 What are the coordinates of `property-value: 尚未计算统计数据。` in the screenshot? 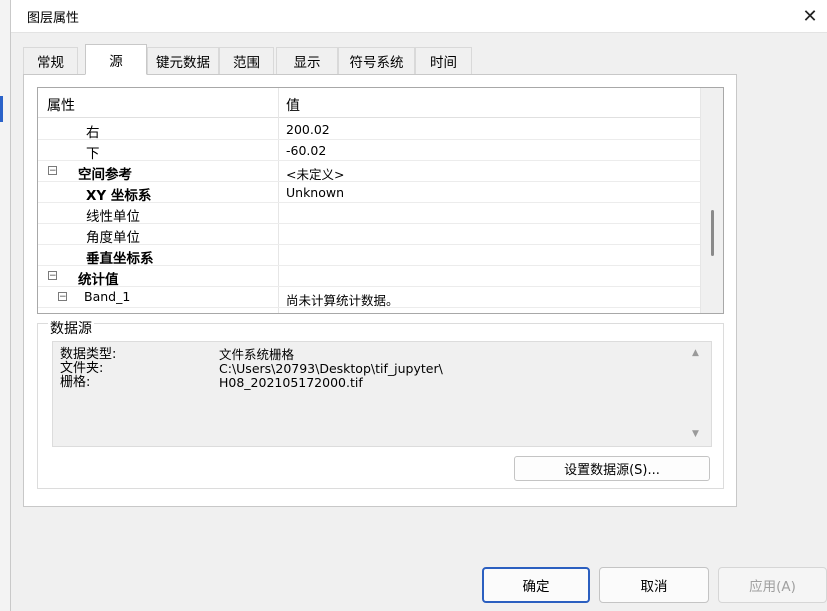 It's located at (342, 300).